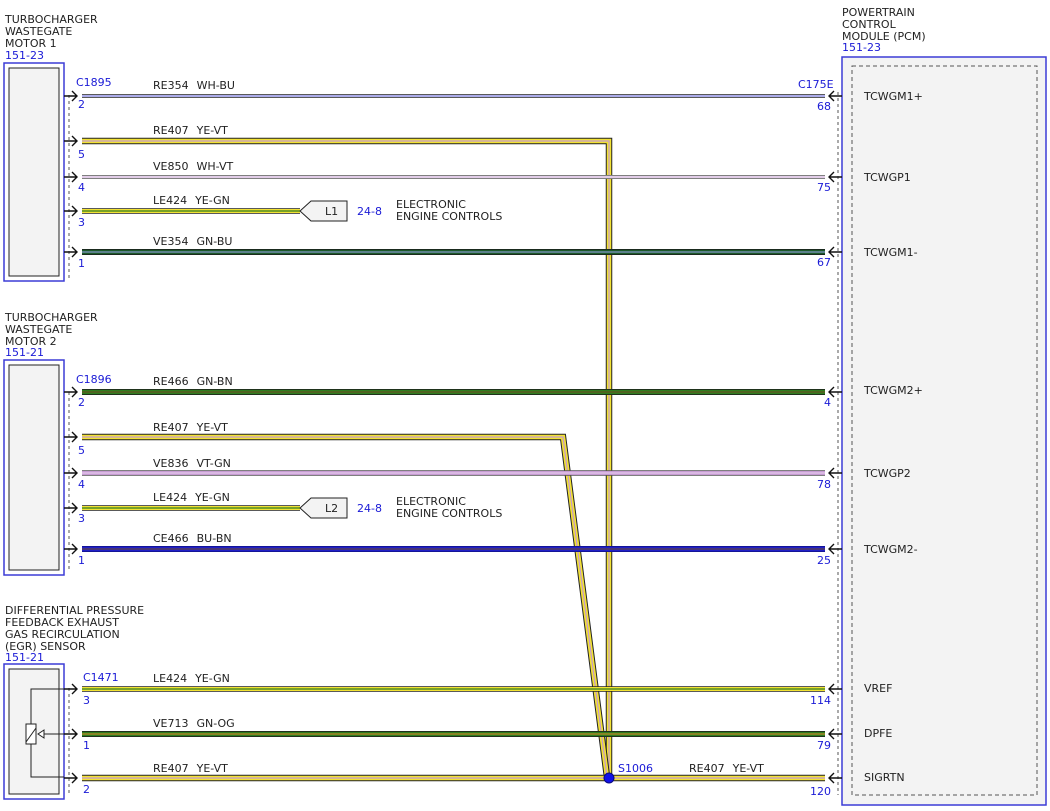 This screenshot has width=1050, height=811. I want to click on pcm-signal-dpfe: DPFE, so click(878, 733).